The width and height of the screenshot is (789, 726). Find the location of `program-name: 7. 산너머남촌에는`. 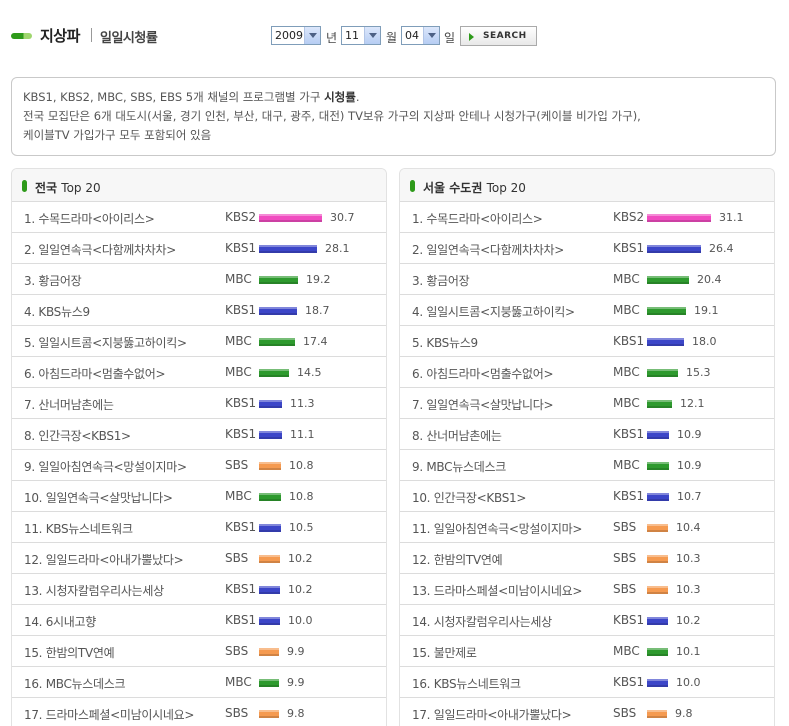

program-name: 7. 산너머남촌에는 is located at coordinates (69, 404).